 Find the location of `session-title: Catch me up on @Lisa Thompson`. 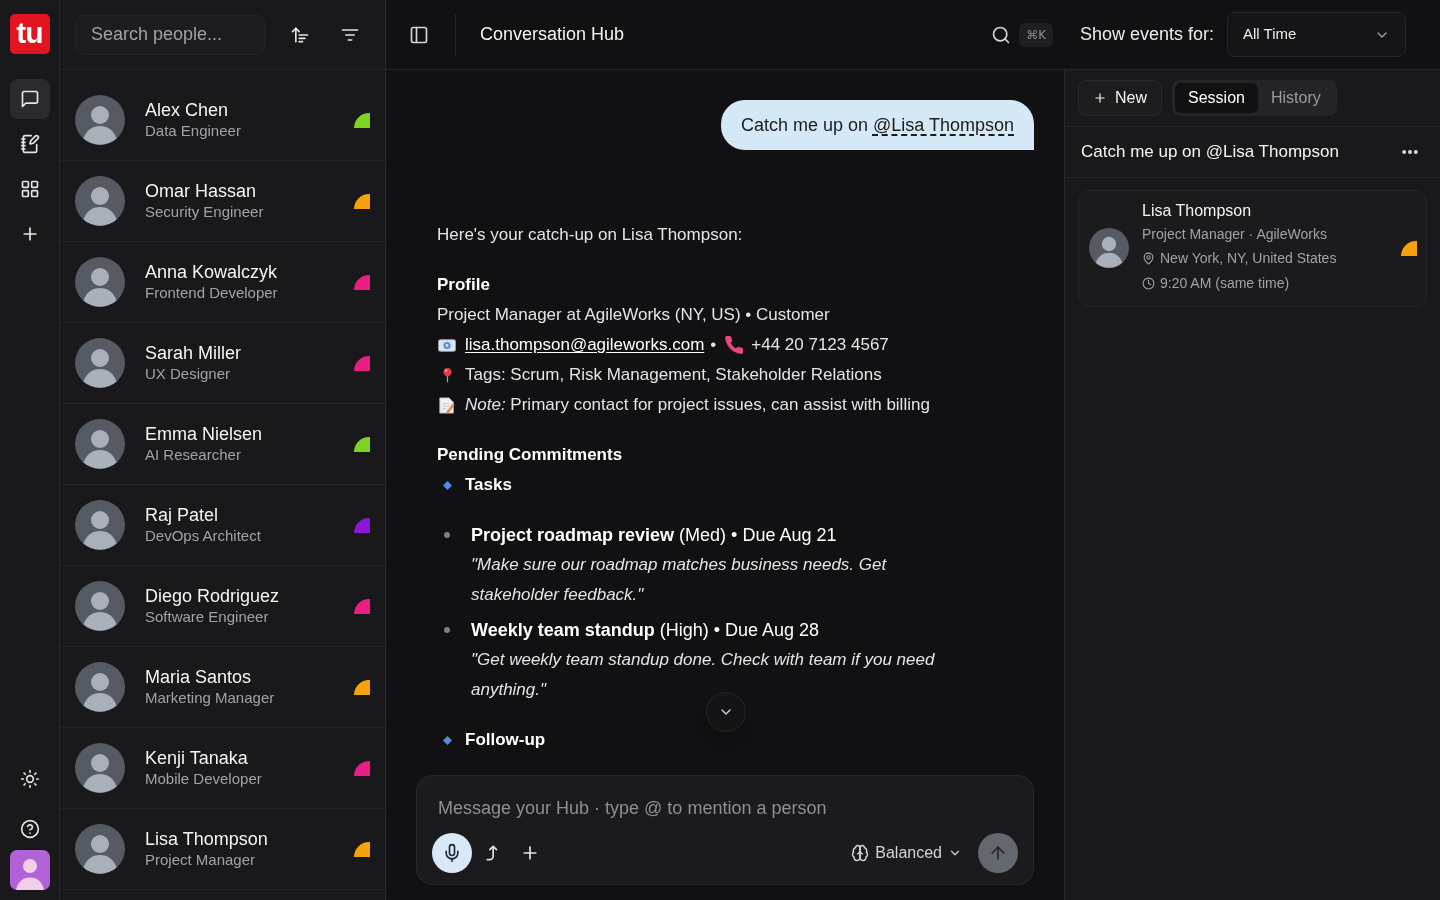

session-title: Catch me up on @Lisa Thompson is located at coordinates (1210, 152).